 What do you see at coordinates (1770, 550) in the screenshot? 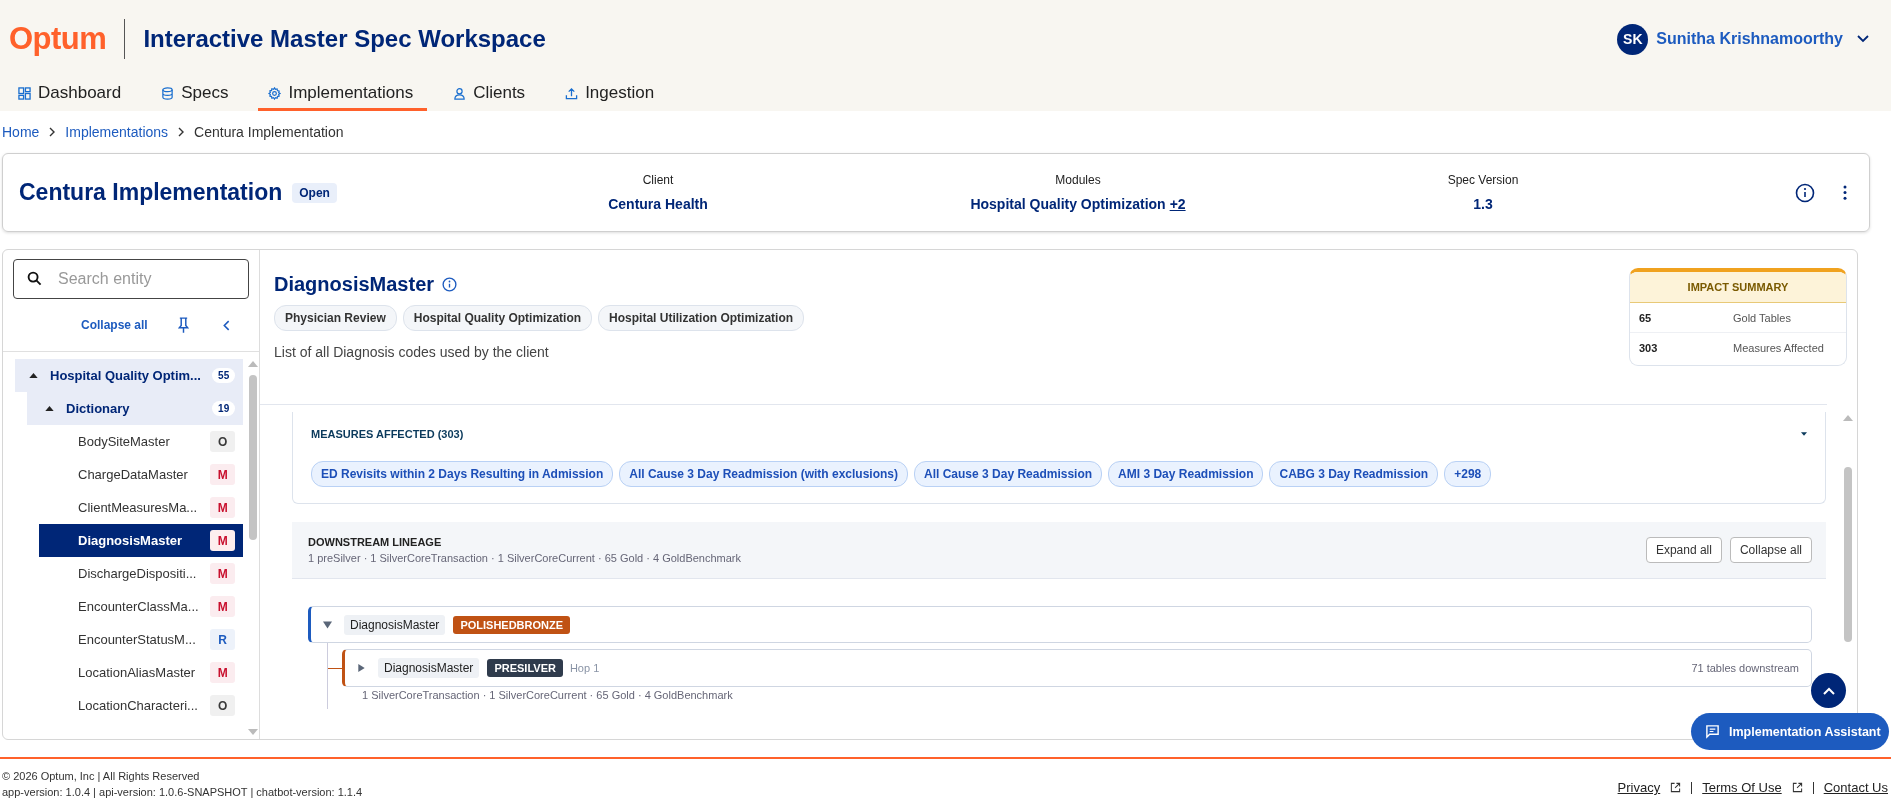
I see `lineage-button: Collapse all` at bounding box center [1770, 550].